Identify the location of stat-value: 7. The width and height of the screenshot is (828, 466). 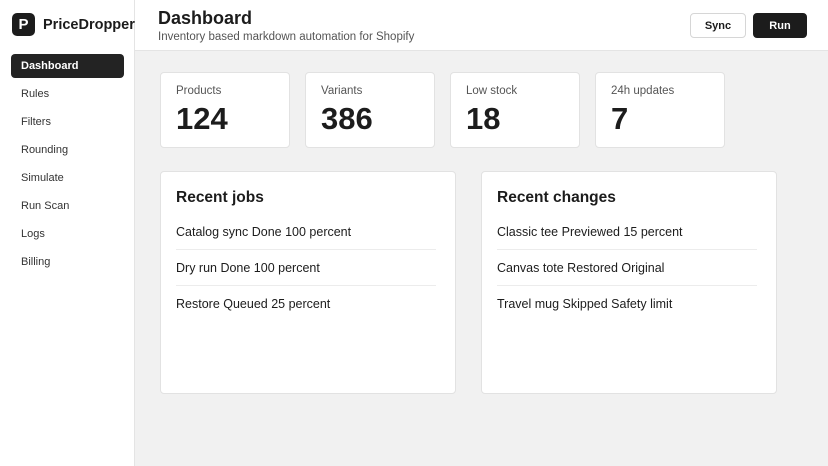
(620, 118).